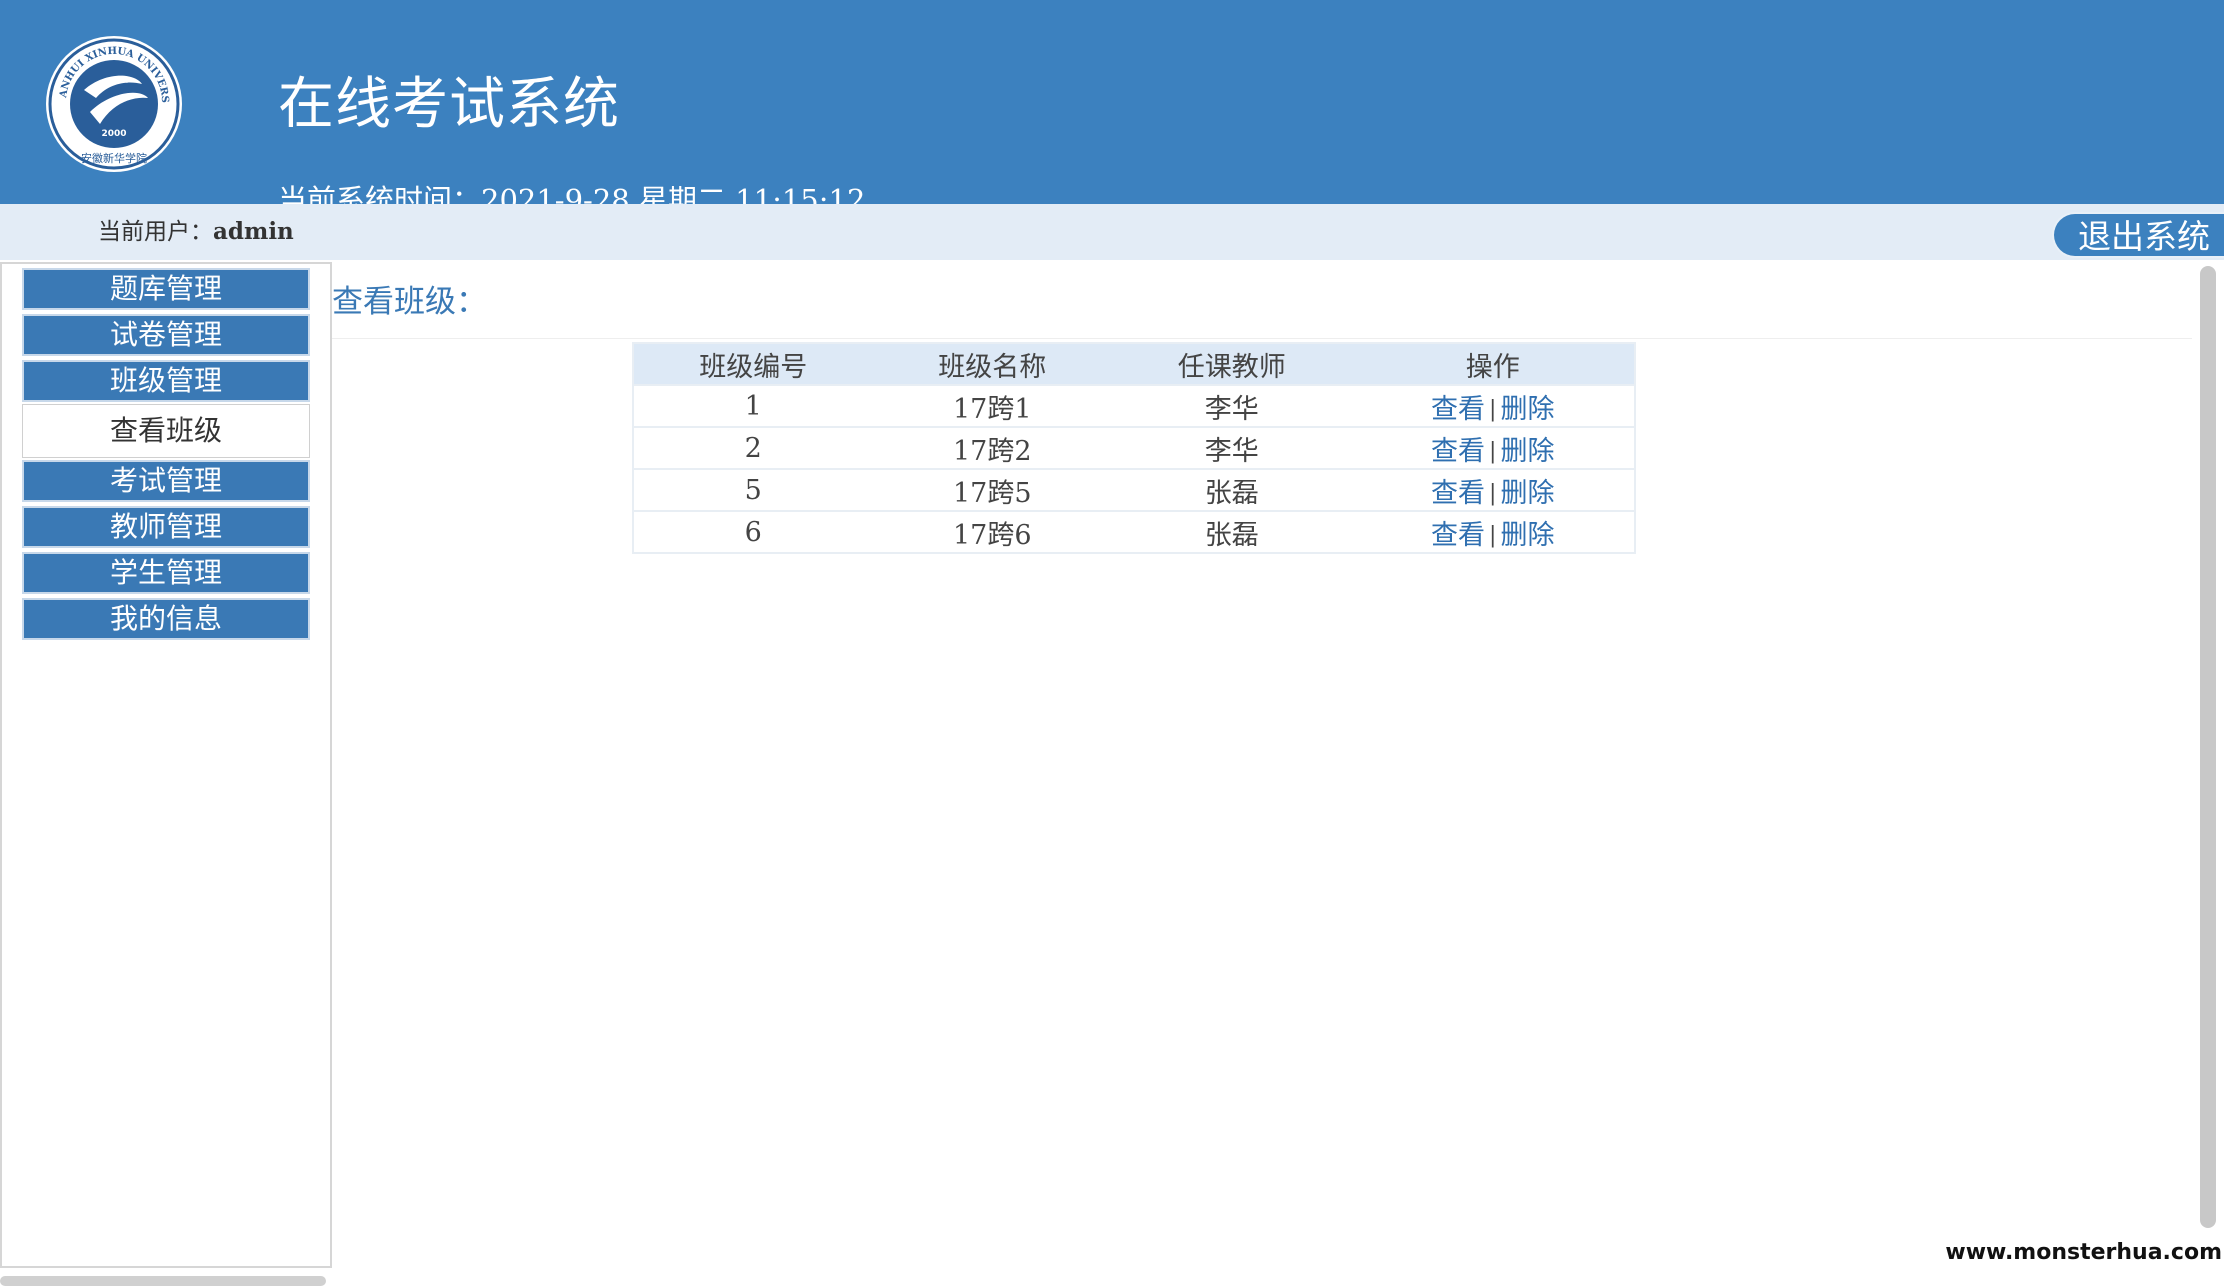 Image resolution: width=2224 pixels, height=1286 pixels. I want to click on cell-class-id: 1, so click(753, 405).